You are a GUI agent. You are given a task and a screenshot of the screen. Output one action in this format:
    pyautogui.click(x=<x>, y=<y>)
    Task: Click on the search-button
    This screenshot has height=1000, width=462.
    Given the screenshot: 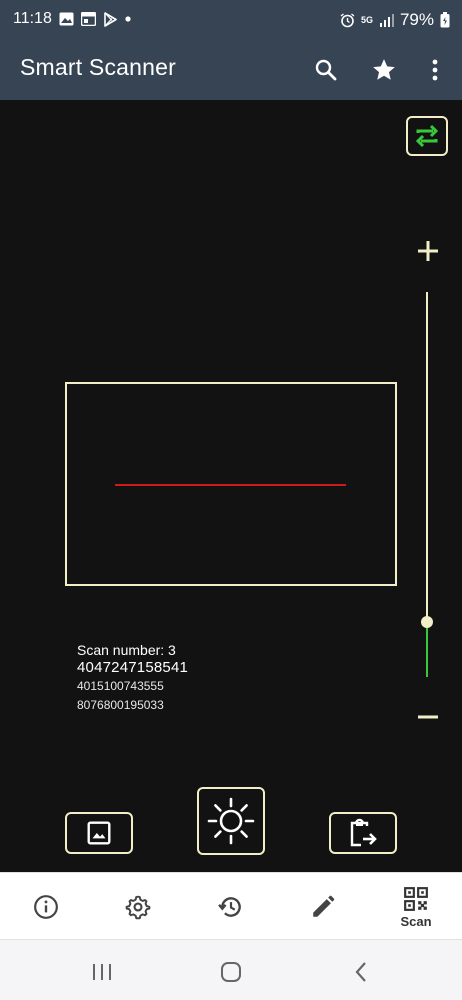 What is the action you would take?
    pyautogui.click(x=326, y=70)
    